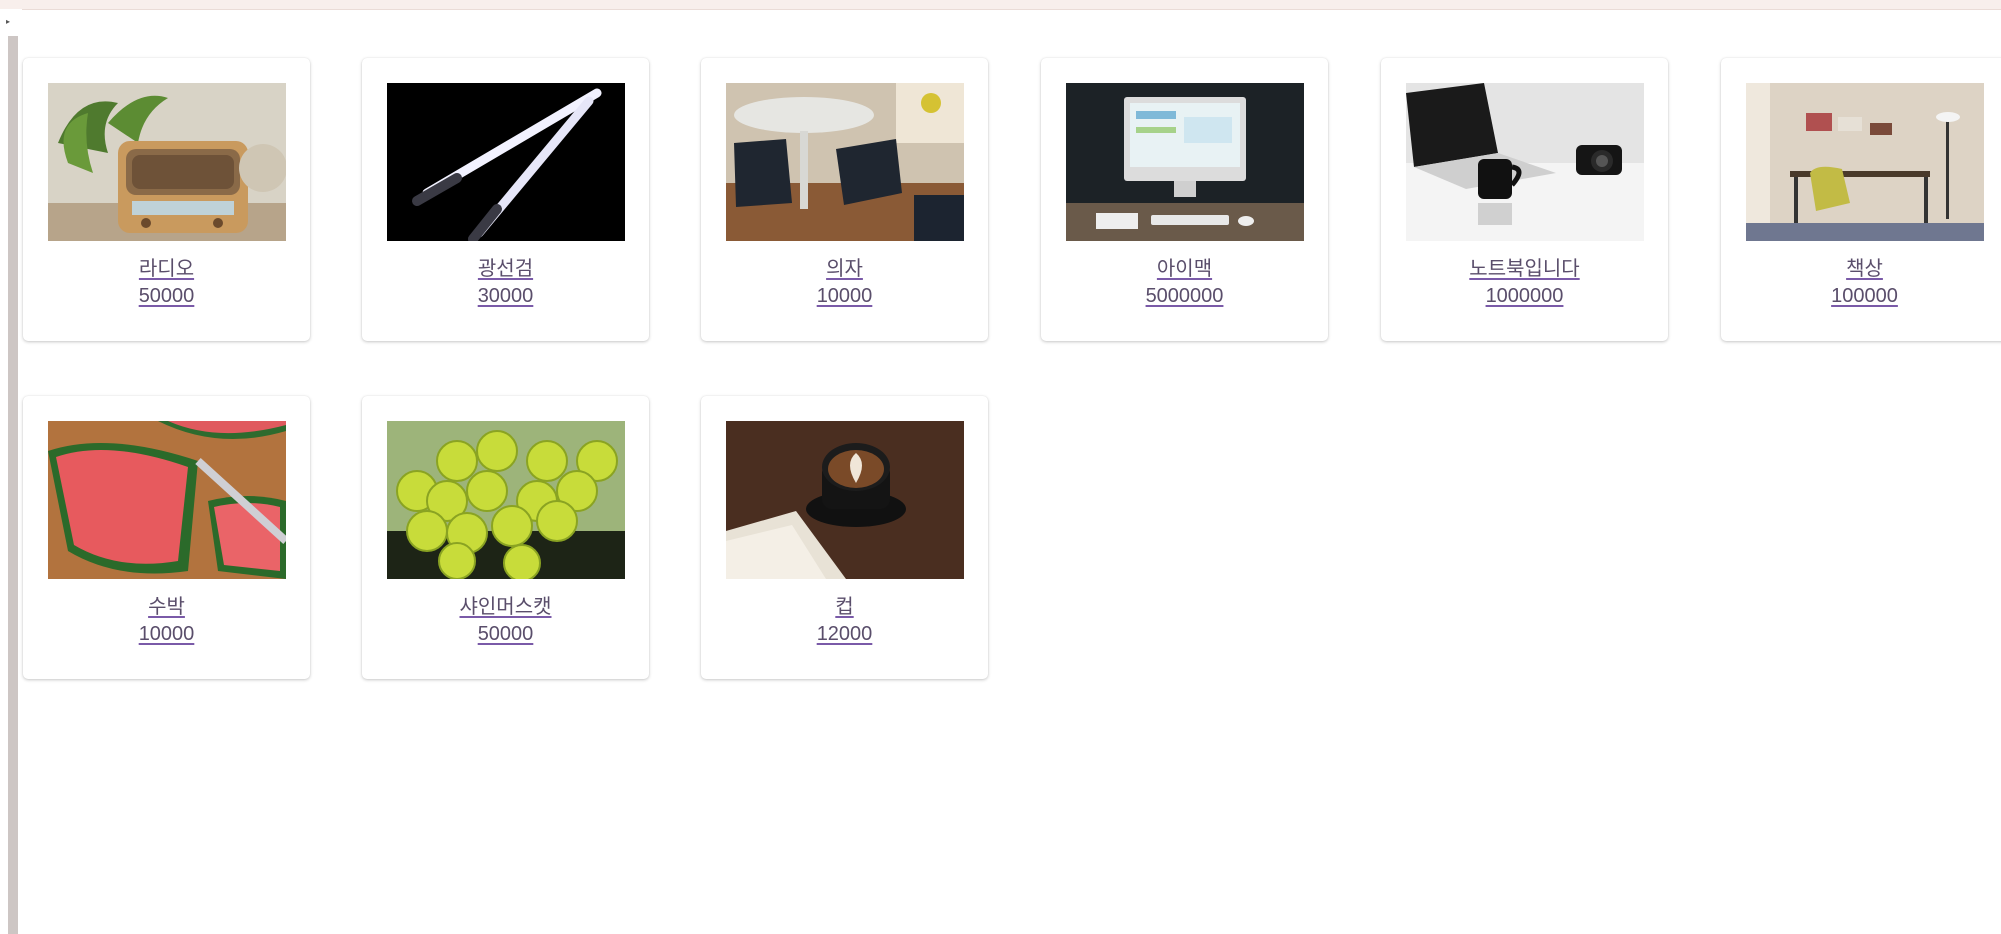 The image size is (2001, 934). Describe the element at coordinates (167, 162) in the screenshot. I see `product-image-radio` at that location.